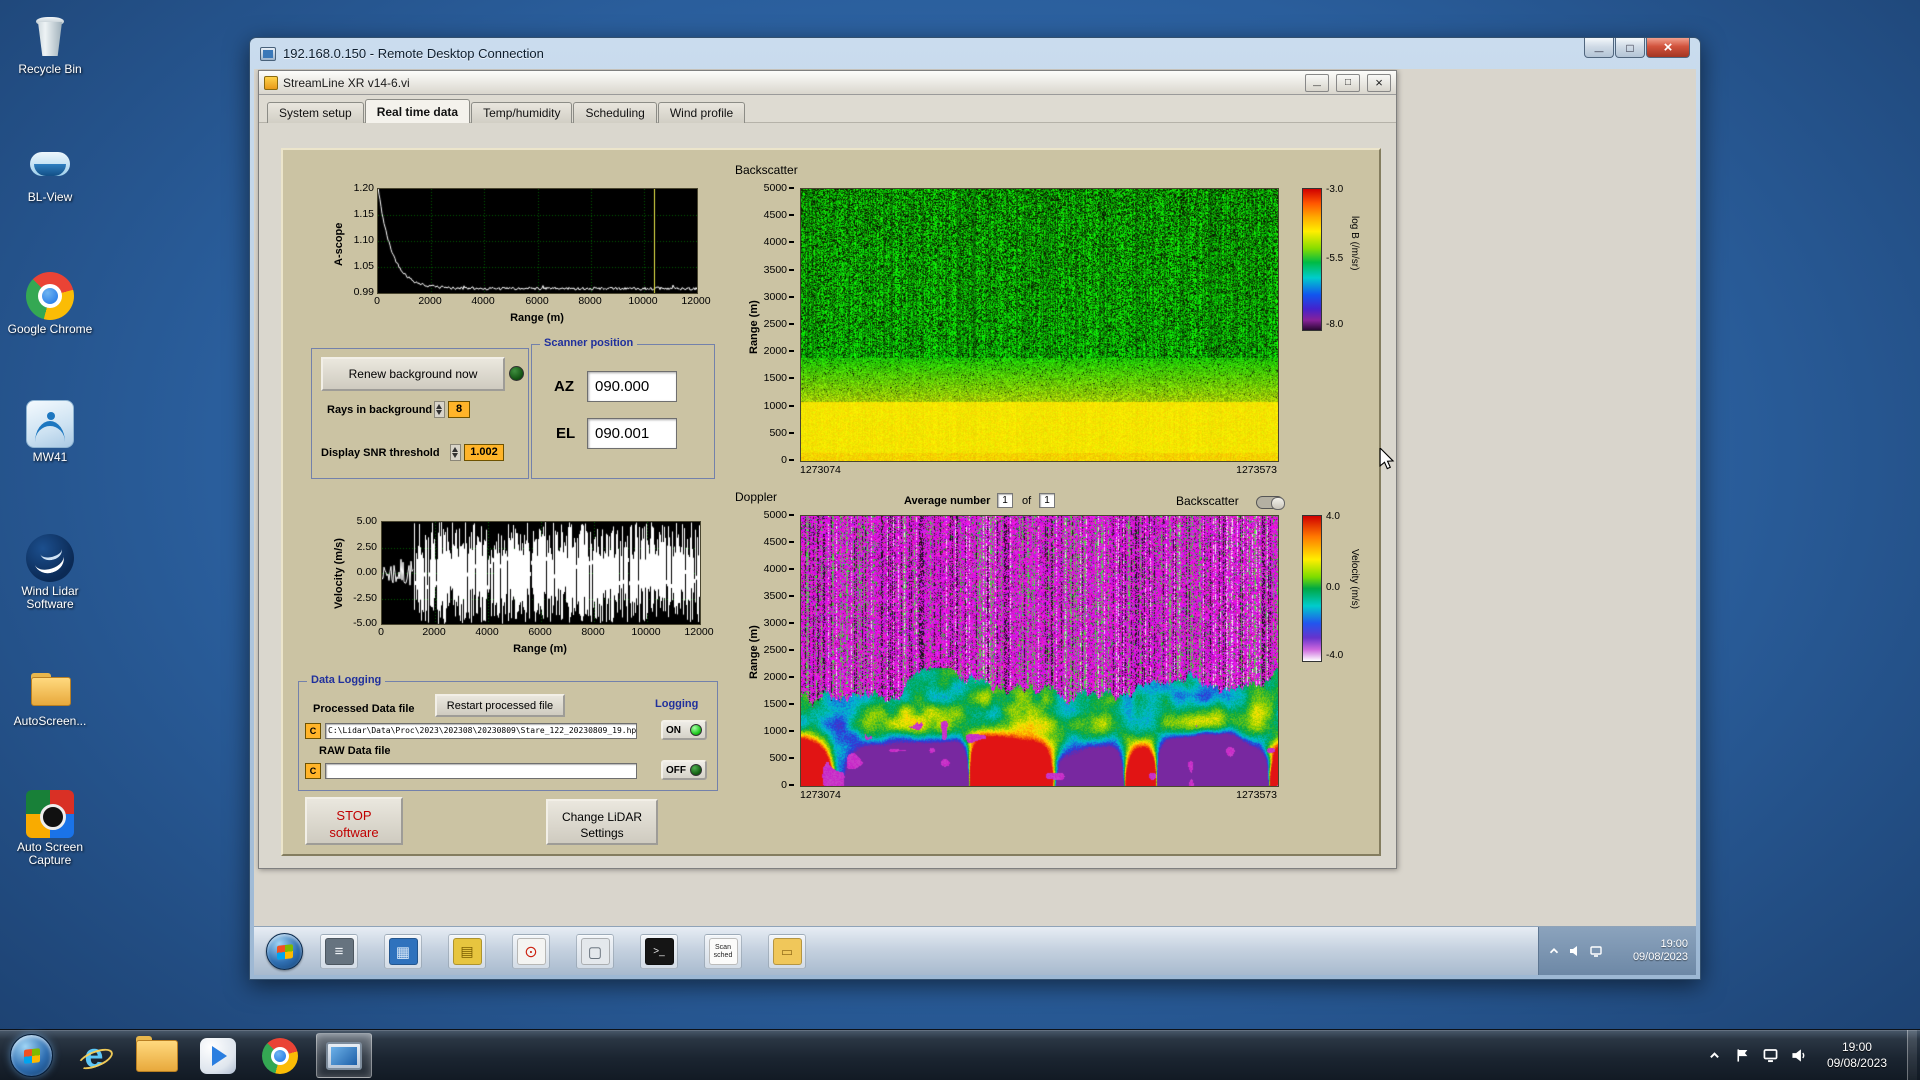 Image resolution: width=1920 pixels, height=1080 pixels. I want to click on doppler-colorbar, so click(1312, 588).